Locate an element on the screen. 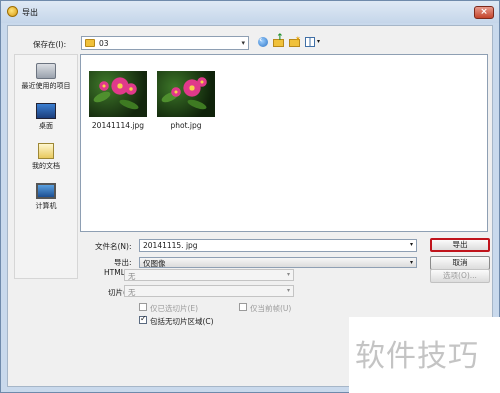 Image resolution: width=500 pixels, height=393 pixels. filename-value: 20141115. jpg is located at coordinates (170, 245).